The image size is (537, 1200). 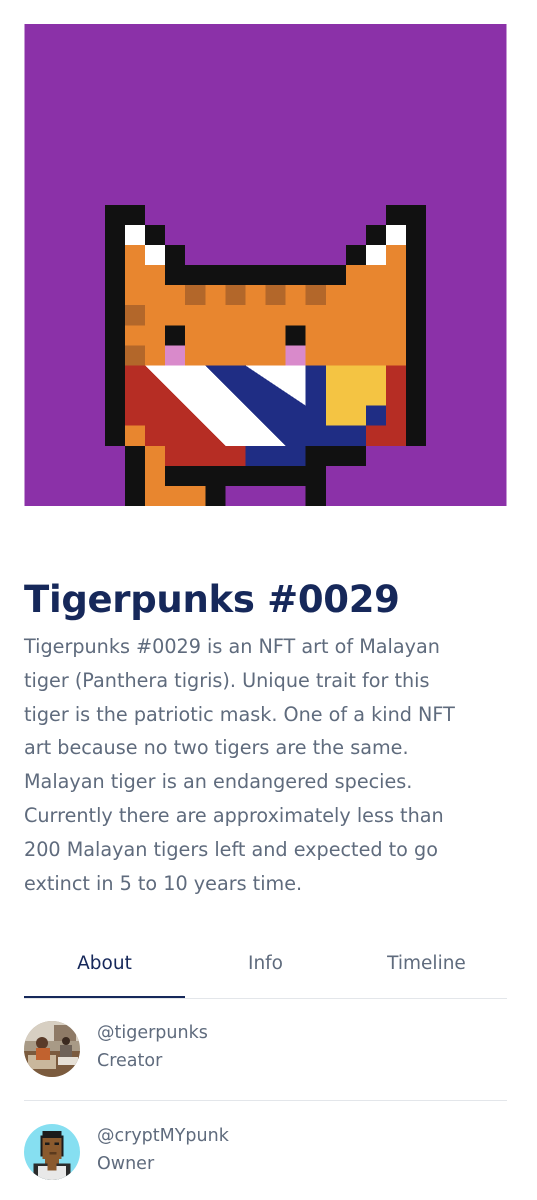 I want to click on creator-row: @tigerpunks Creator, so click(x=265, y=1051).